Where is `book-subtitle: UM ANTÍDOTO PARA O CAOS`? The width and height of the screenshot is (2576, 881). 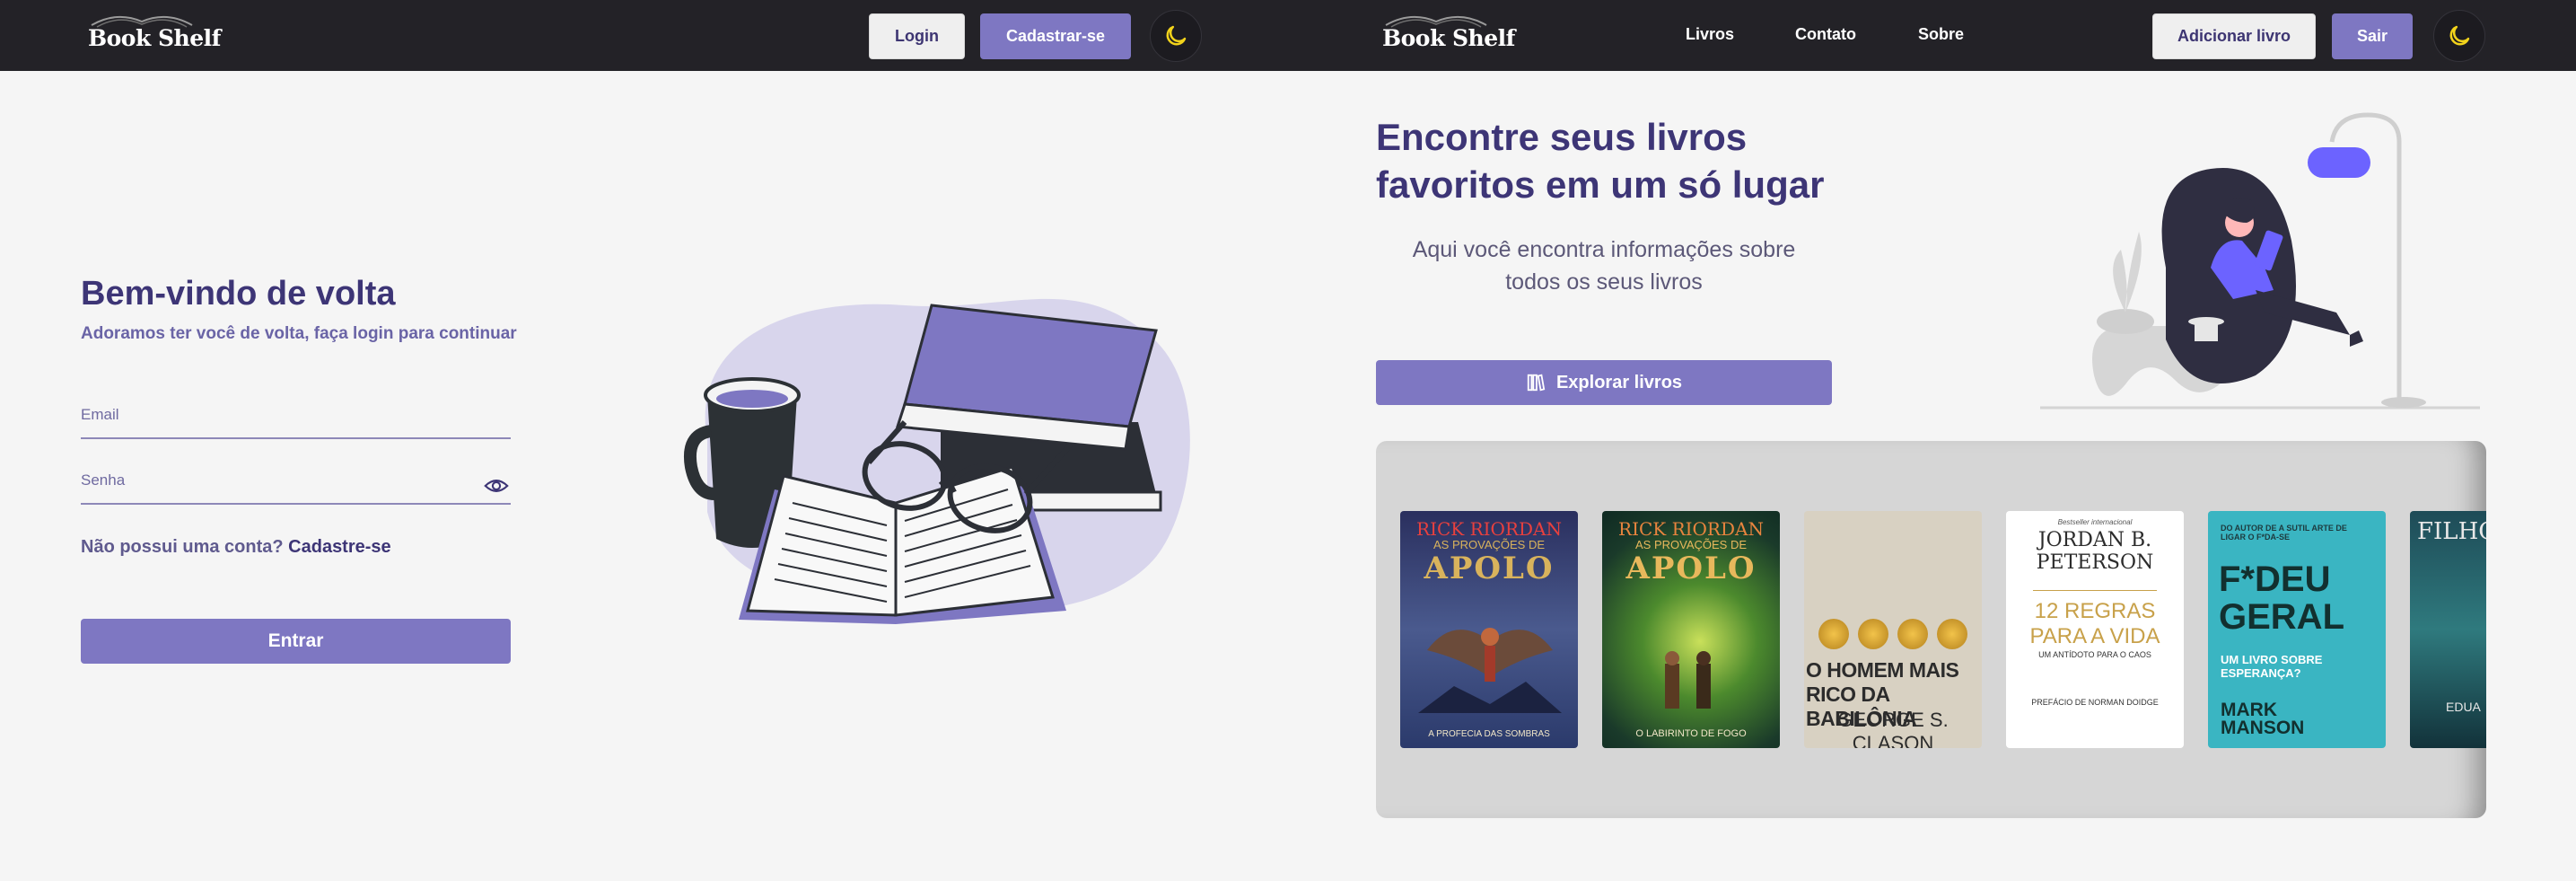 book-subtitle: UM ANTÍDOTO PARA O CAOS is located at coordinates (2094, 655).